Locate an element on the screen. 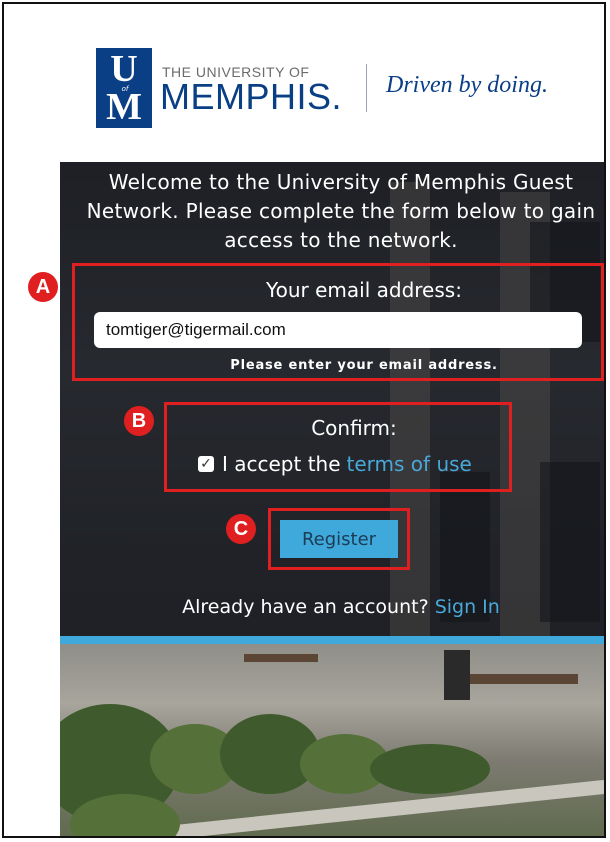 The image size is (610, 842). tagline: Driven by doing. is located at coordinates (467, 85).